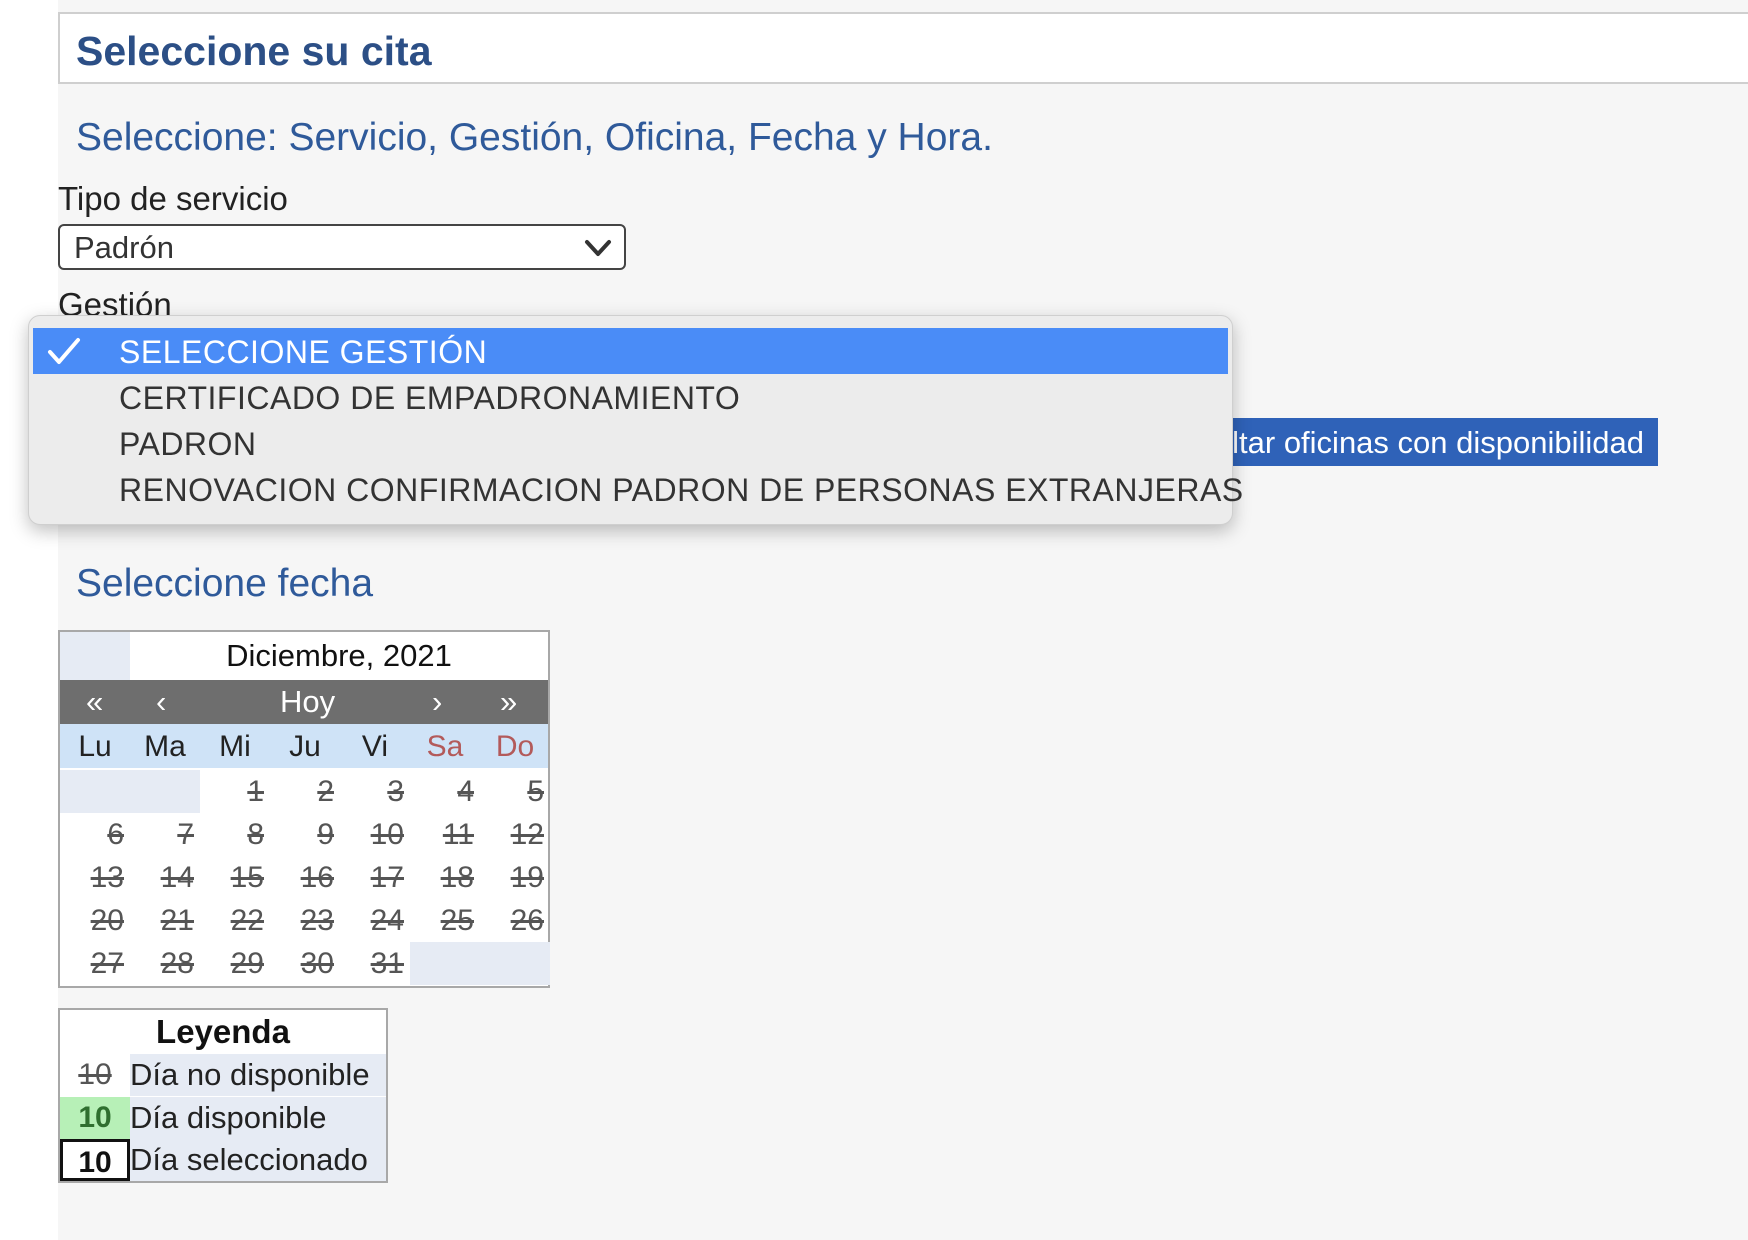 This screenshot has width=1748, height=1240. I want to click on calendar-day-unavailable: 10, so click(387, 834).